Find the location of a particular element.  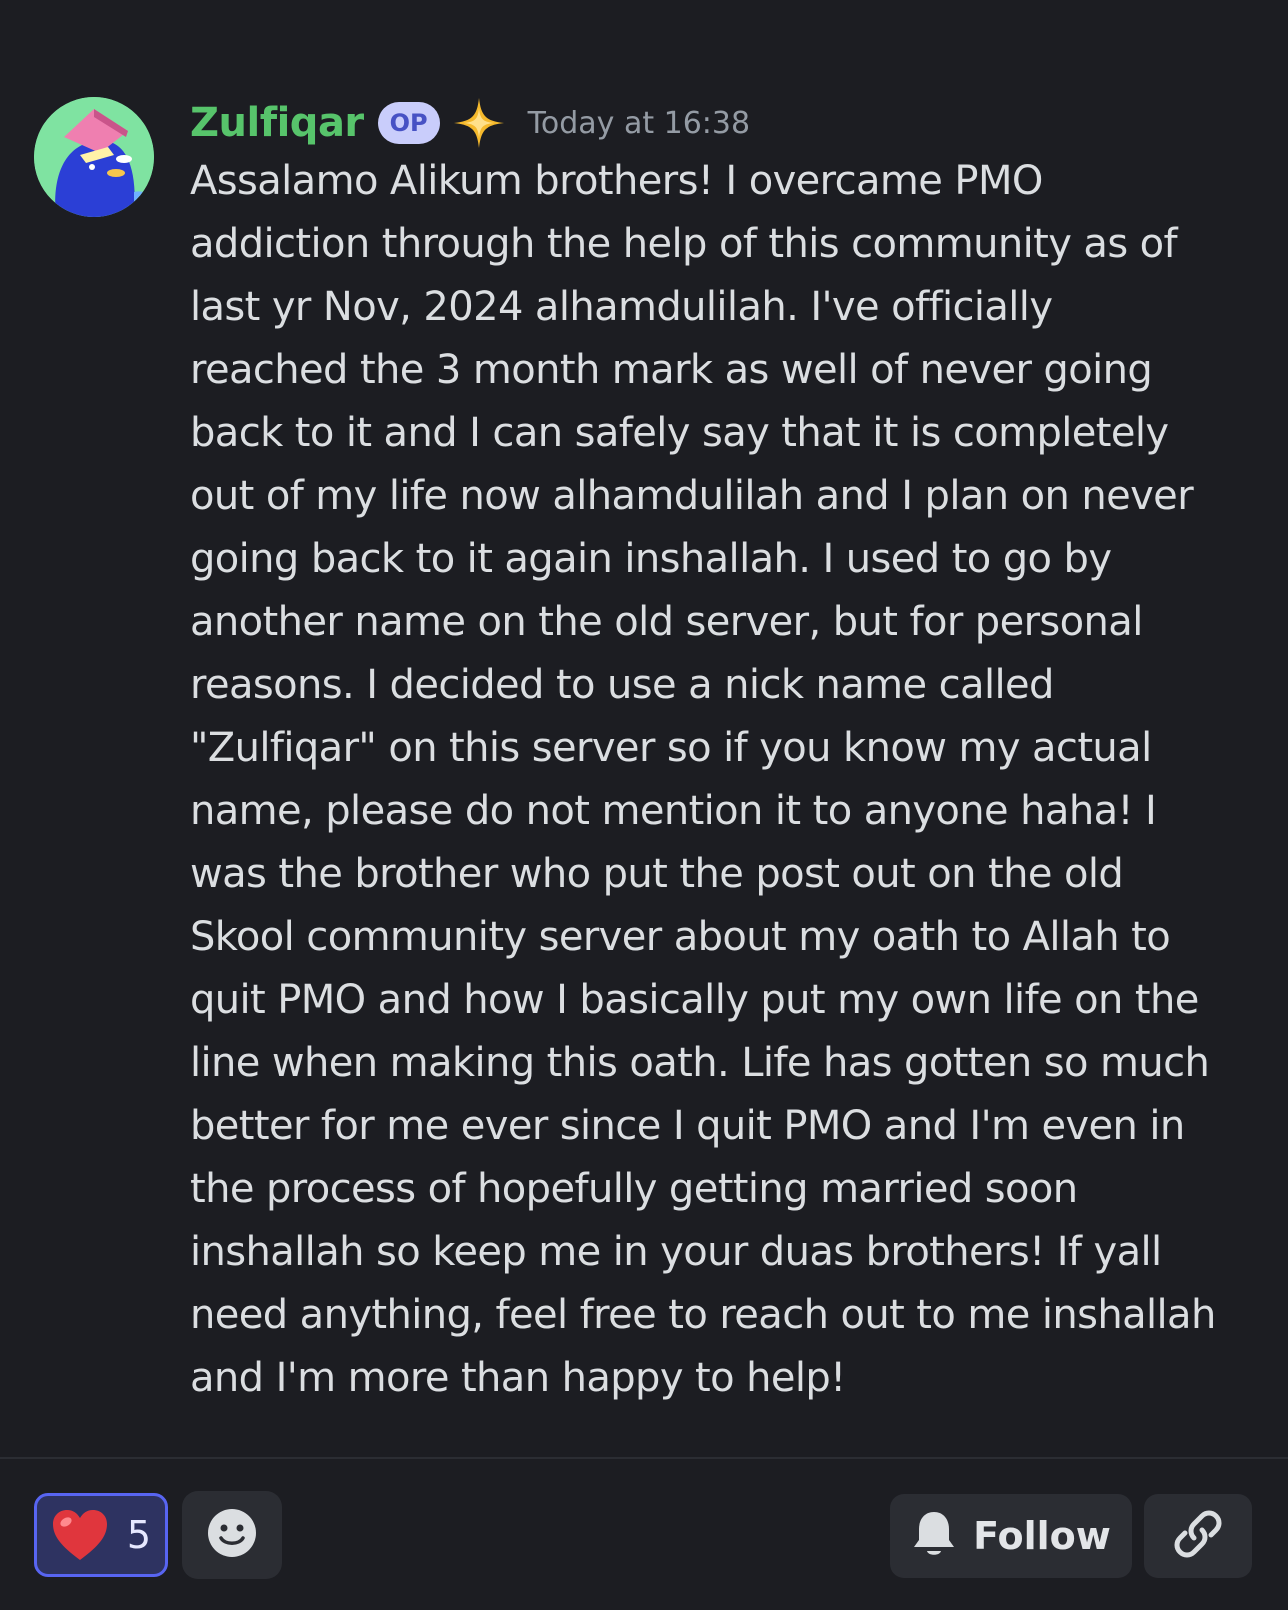

timestamp: Today at 16:38 is located at coordinates (639, 123).